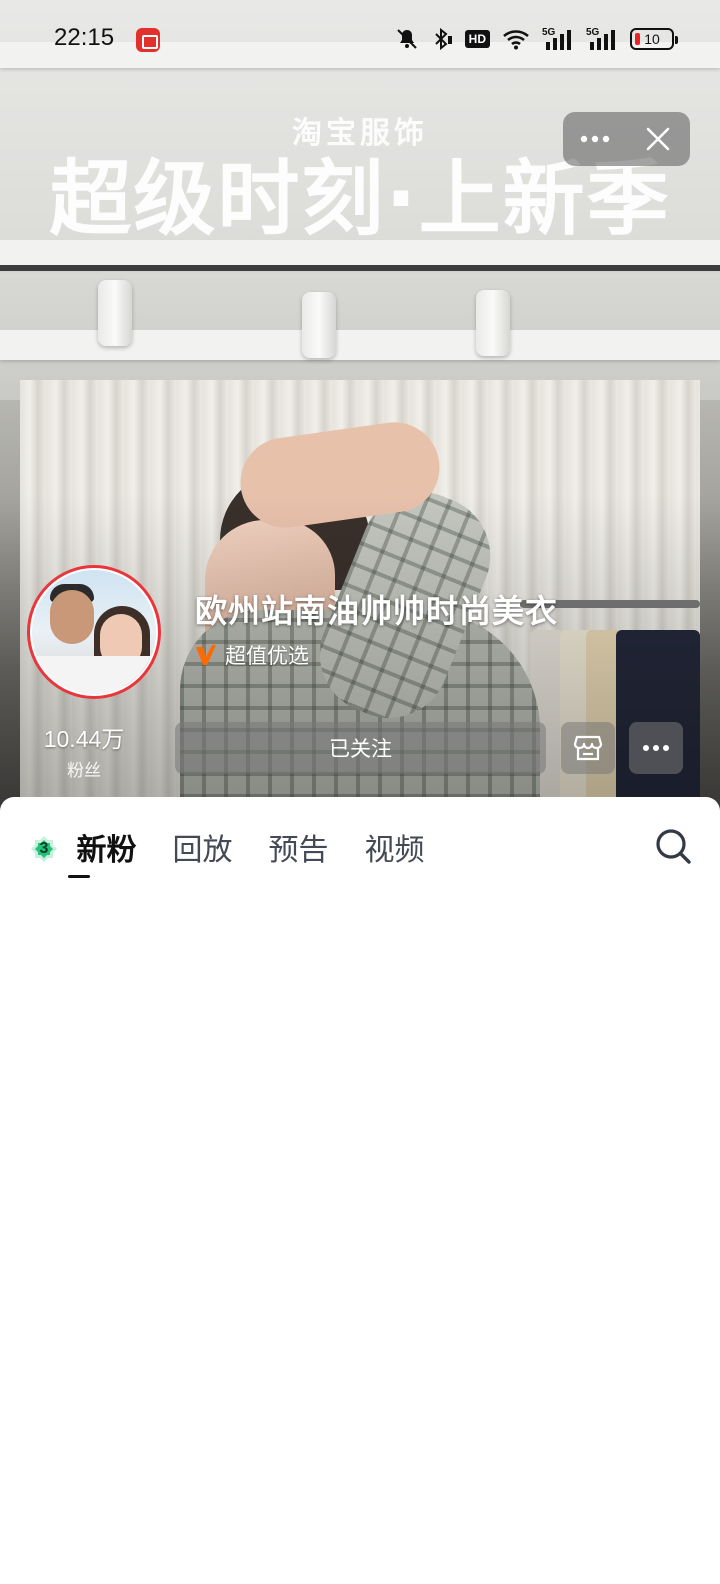 This screenshot has width=720, height=1584. I want to click on close-icon, so click(657, 139).